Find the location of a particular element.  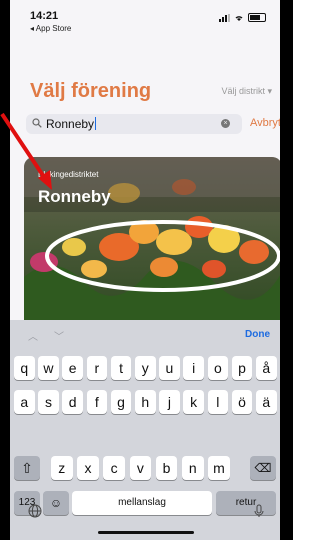

key-y: y is located at coordinates (145, 368).